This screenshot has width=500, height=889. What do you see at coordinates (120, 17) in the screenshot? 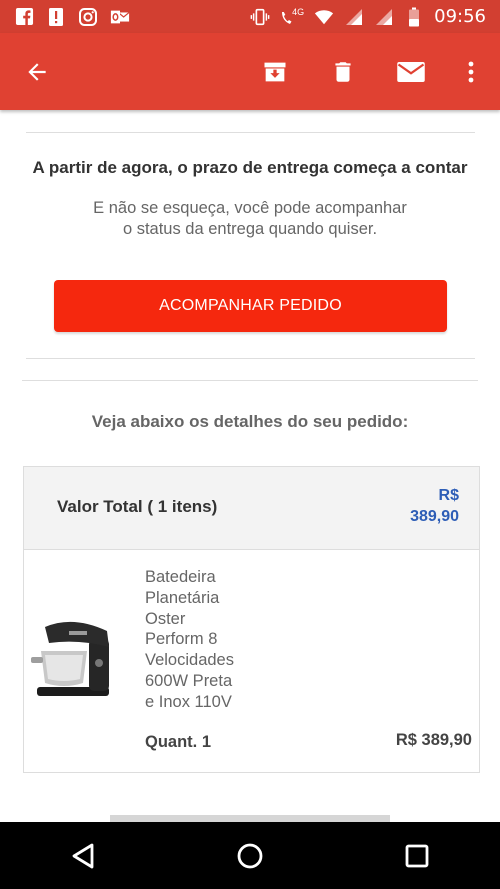
I see `outlook-icon` at bounding box center [120, 17].